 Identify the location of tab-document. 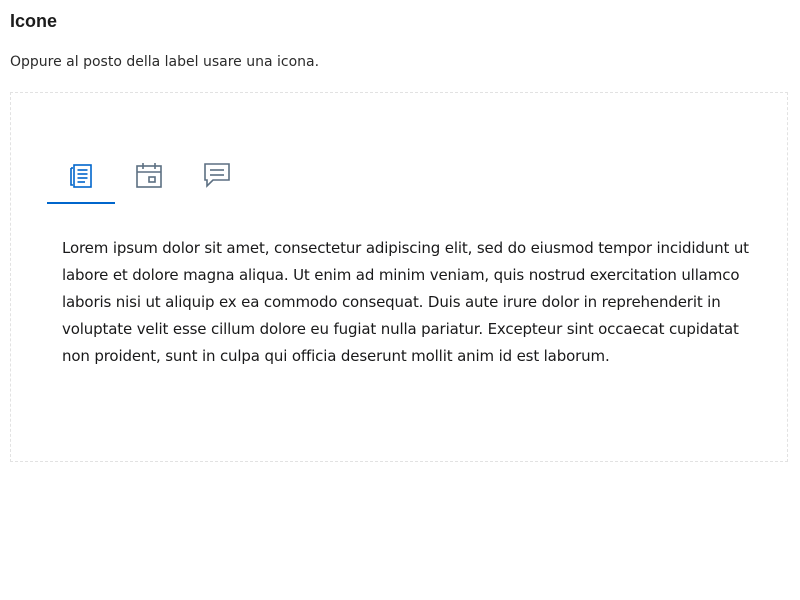
(81, 180).